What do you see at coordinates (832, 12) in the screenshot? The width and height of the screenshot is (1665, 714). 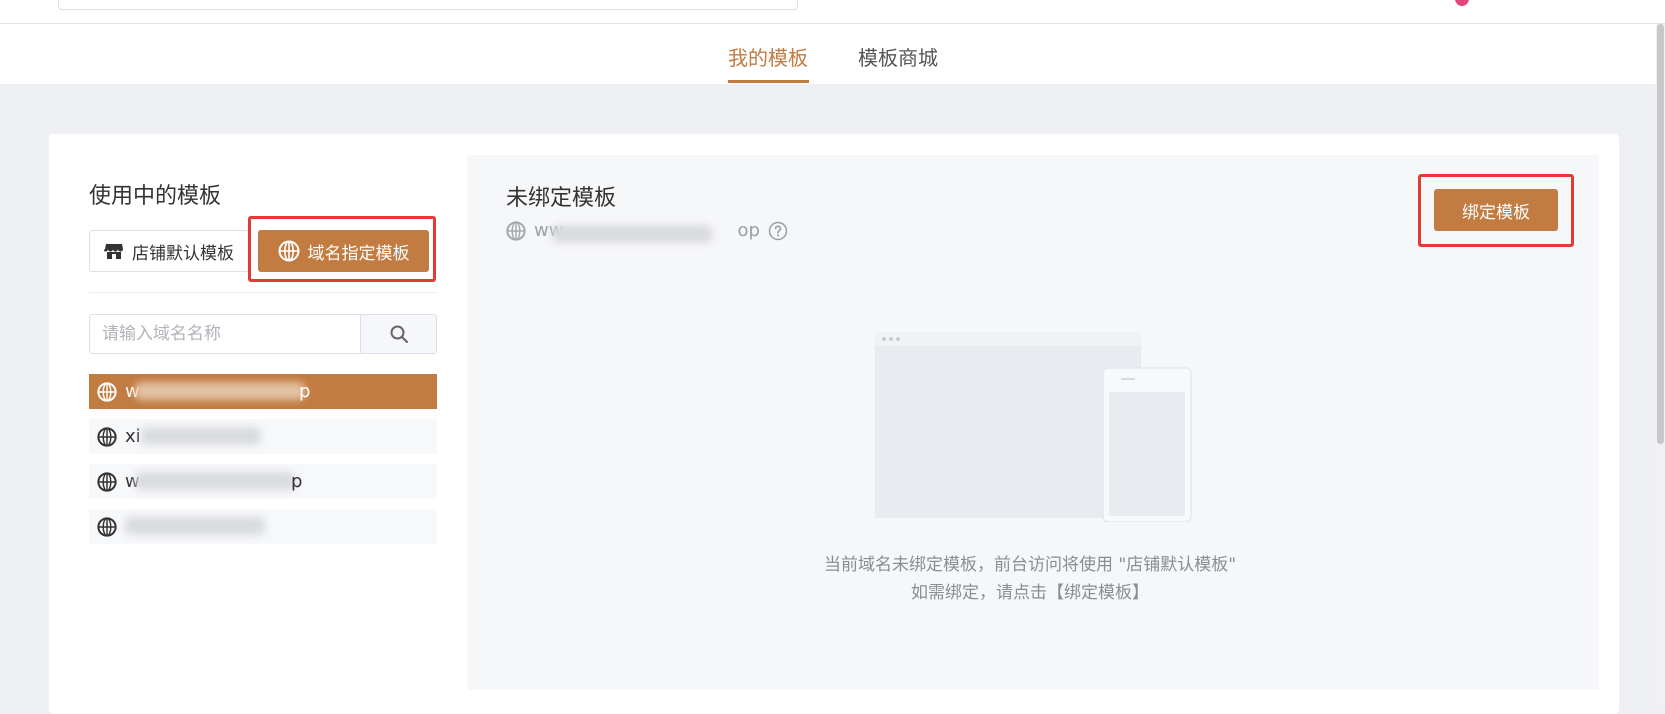 I see `top-bar` at bounding box center [832, 12].